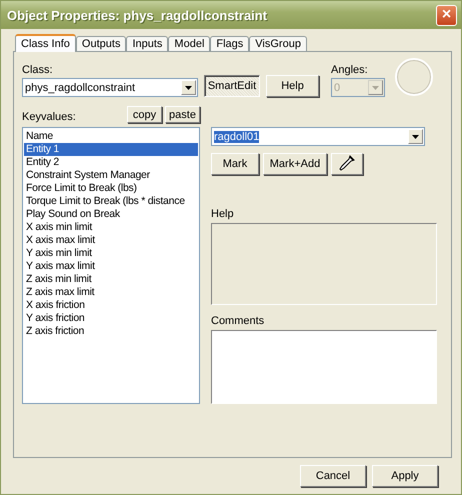 This screenshot has height=495, width=462. What do you see at coordinates (189, 43) in the screenshot?
I see `tab: Model` at bounding box center [189, 43].